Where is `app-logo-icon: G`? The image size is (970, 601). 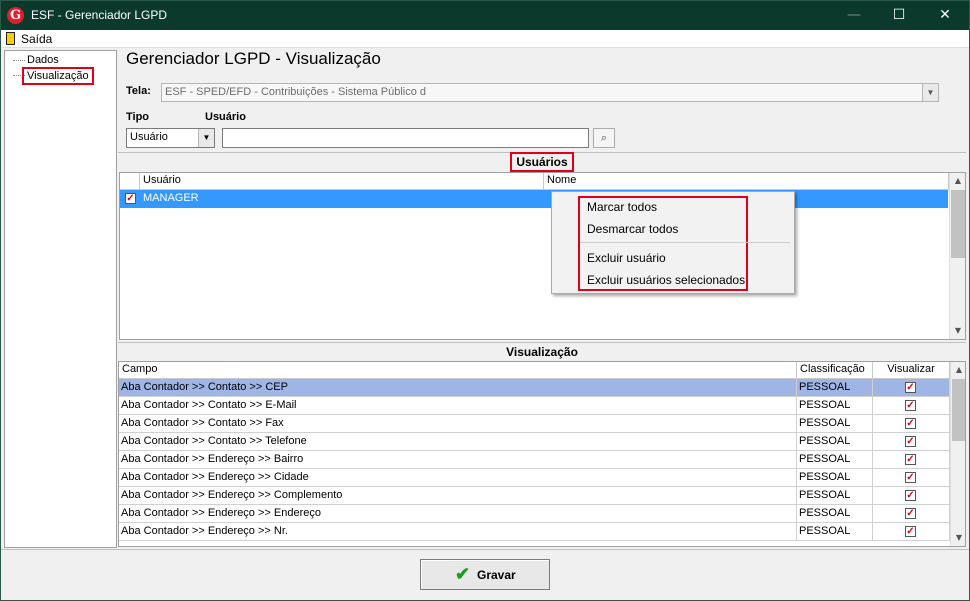
app-logo-icon: G is located at coordinates (15, 15).